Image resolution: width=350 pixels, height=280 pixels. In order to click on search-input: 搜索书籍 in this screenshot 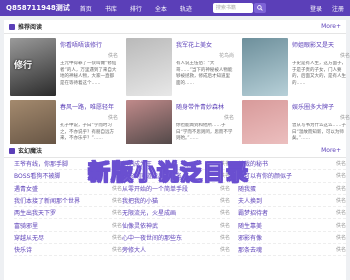, I will do `click(232, 8)`.